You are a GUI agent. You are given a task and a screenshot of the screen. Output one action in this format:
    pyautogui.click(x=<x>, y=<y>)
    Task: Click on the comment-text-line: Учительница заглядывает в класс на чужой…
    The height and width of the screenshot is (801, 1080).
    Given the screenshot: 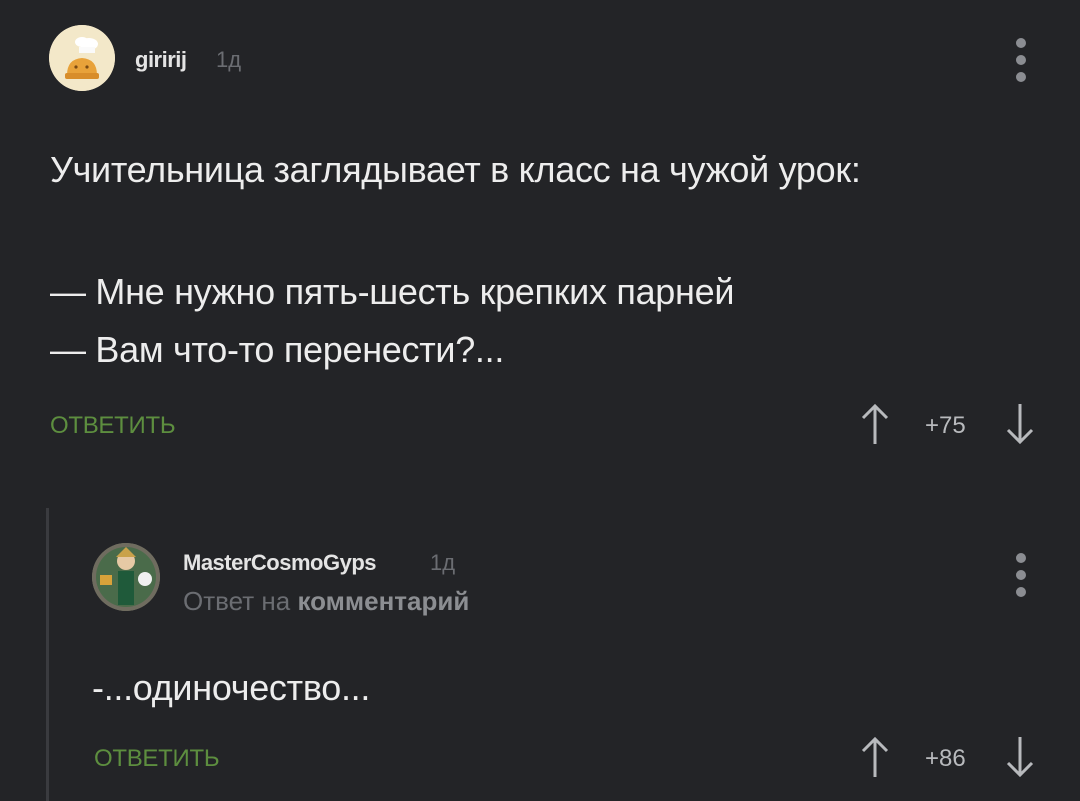 What is the action you would take?
    pyautogui.click(x=455, y=169)
    